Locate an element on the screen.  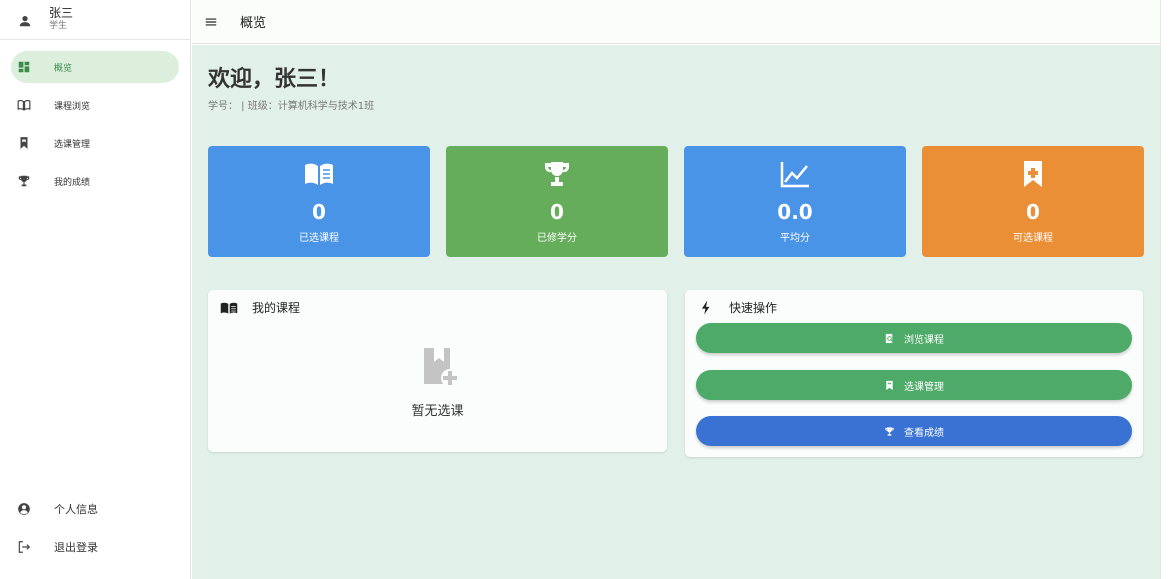
sidebar-item-logout: 退出登录 is located at coordinates (95, 547).